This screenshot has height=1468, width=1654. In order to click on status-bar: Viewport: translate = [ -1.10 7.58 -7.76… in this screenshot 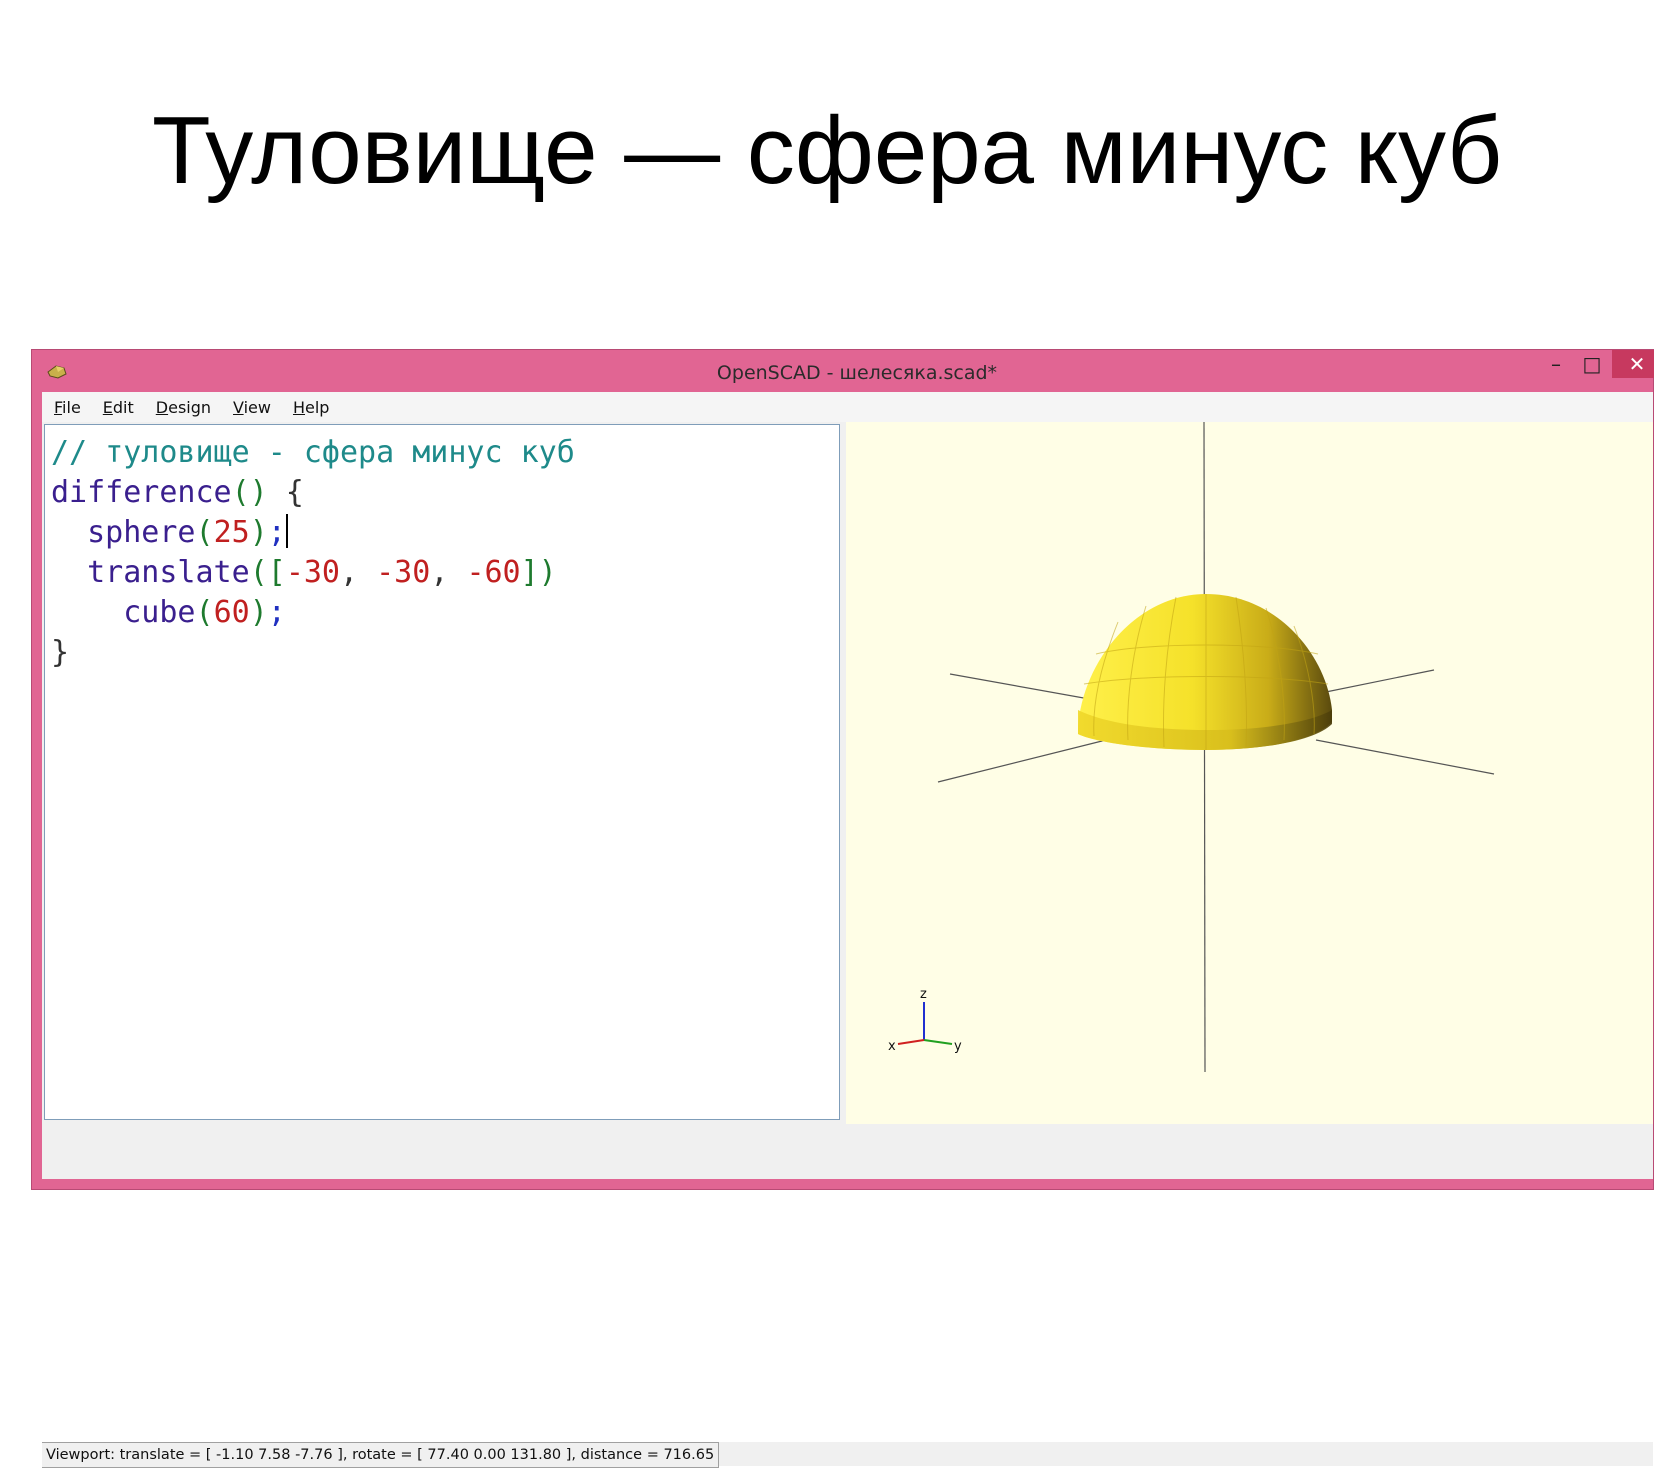, I will do `click(847, 1455)`.